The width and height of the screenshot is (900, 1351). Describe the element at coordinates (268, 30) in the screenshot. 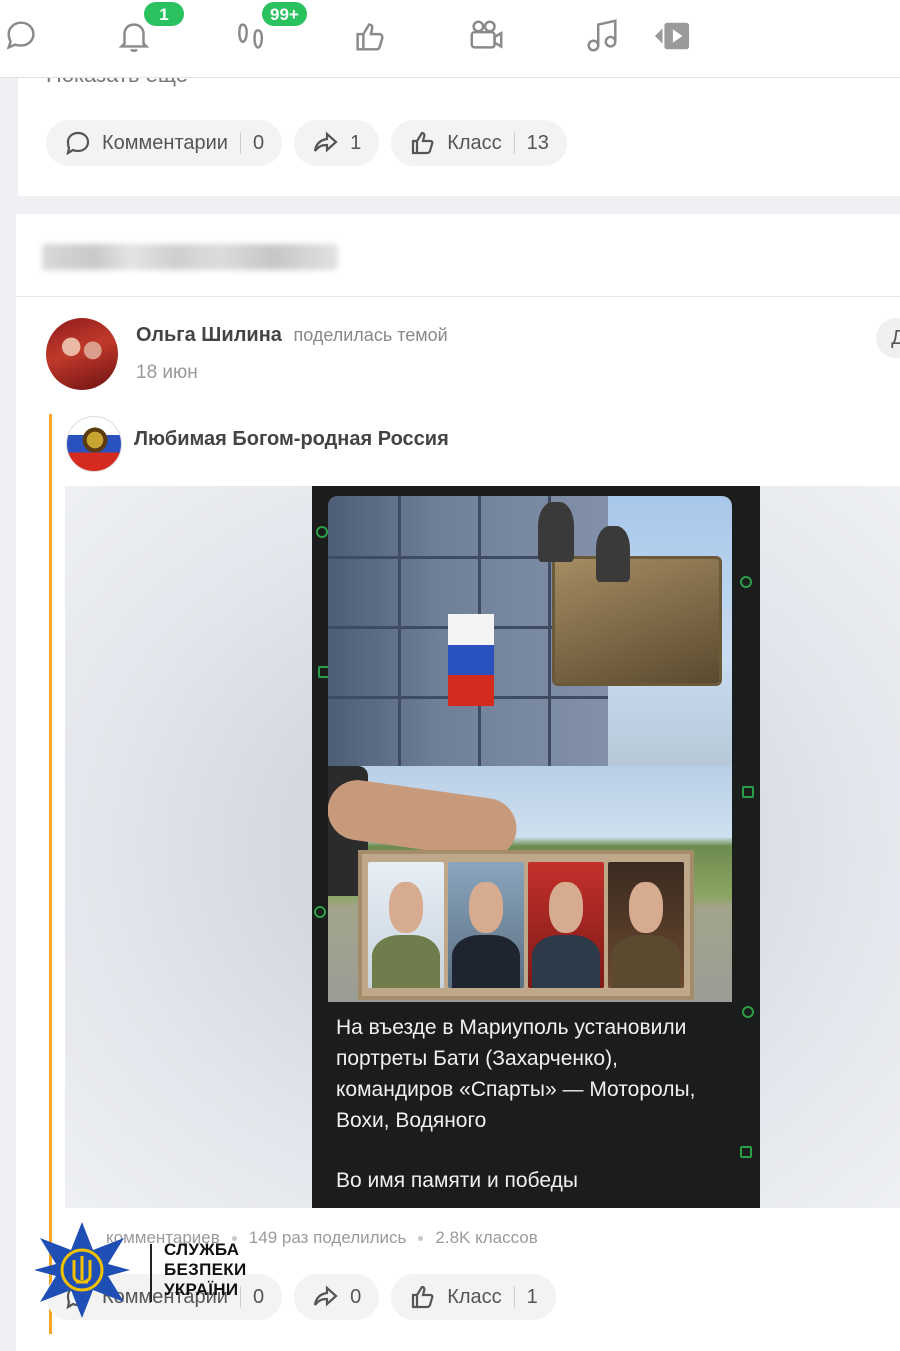

I see `toolbar-guests: 99+` at that location.